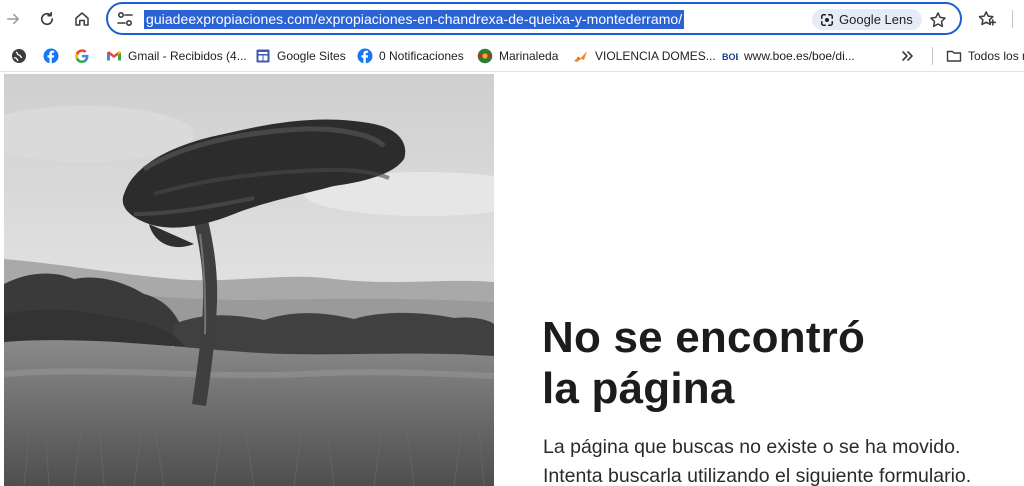 The width and height of the screenshot is (1024, 486). Describe the element at coordinates (703, 363) in the screenshot. I see `page-title: No se encontró la página` at that location.